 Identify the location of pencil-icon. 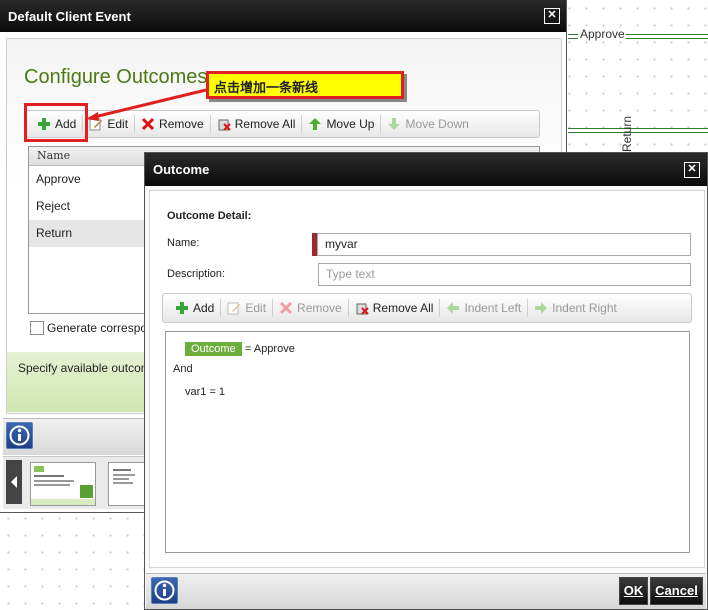
(234, 308).